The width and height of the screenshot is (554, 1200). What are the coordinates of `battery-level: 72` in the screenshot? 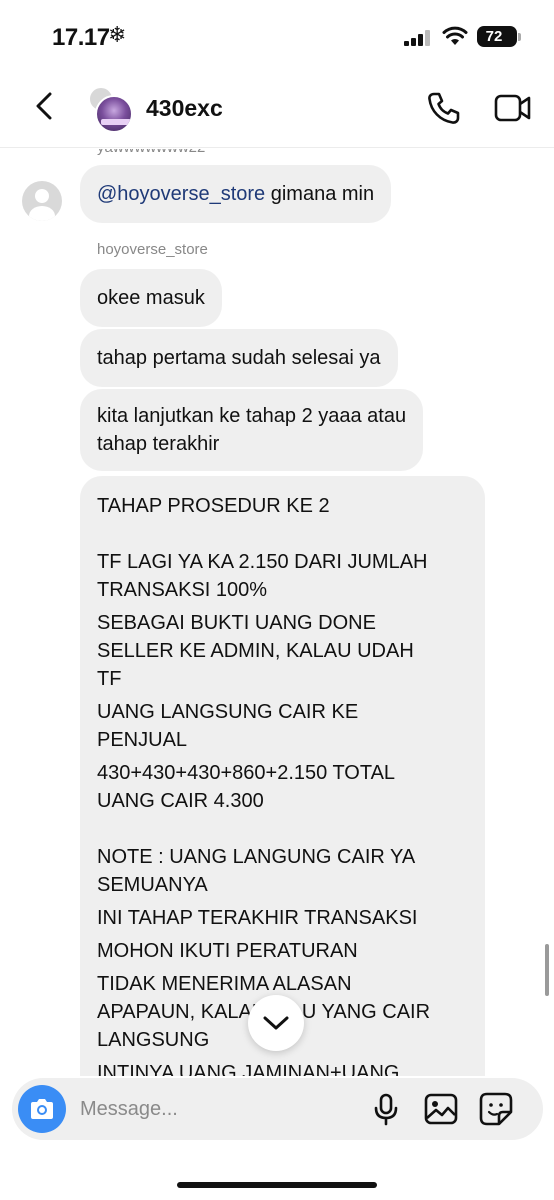 It's located at (494, 36).